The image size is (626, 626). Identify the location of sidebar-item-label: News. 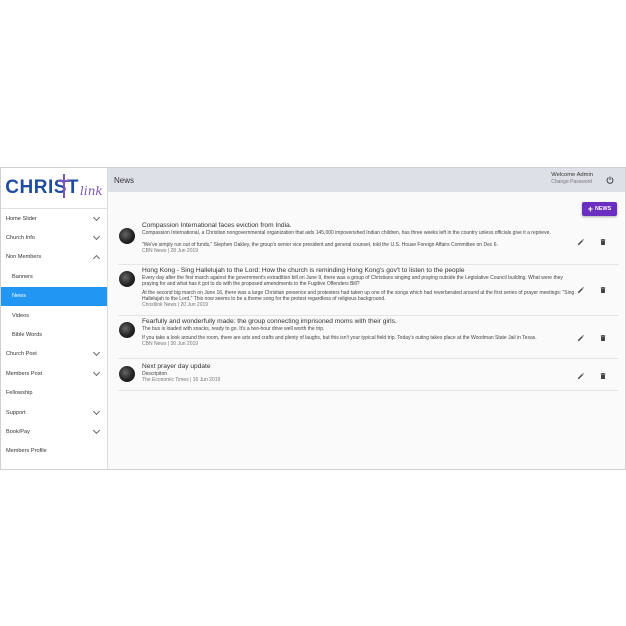
(19, 296).